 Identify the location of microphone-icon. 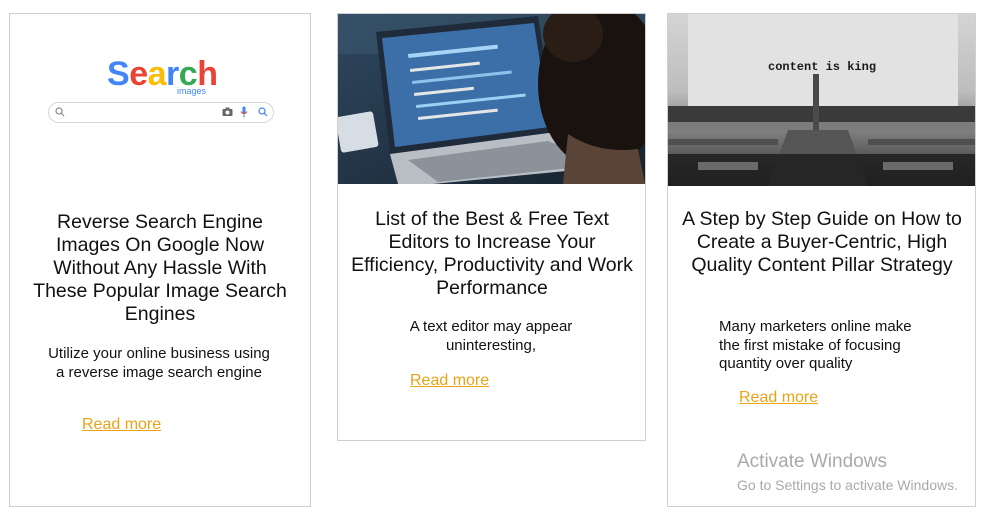
(244, 112).